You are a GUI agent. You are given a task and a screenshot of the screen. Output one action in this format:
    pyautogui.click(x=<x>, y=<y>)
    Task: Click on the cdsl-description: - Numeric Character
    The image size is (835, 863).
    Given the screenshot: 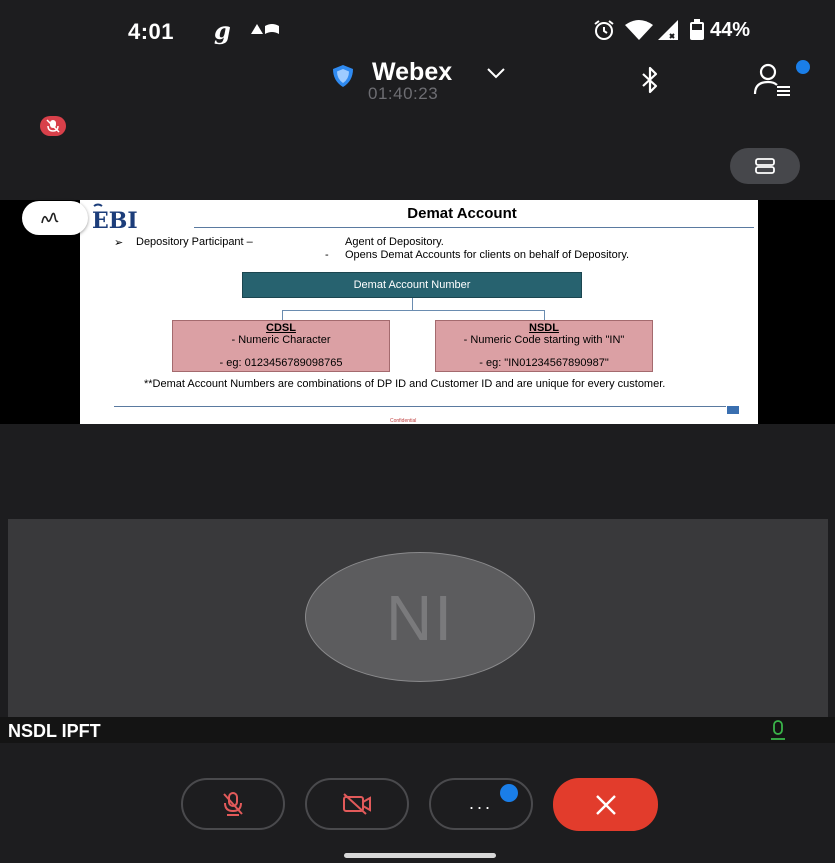 What is the action you would take?
    pyautogui.click(x=281, y=340)
    